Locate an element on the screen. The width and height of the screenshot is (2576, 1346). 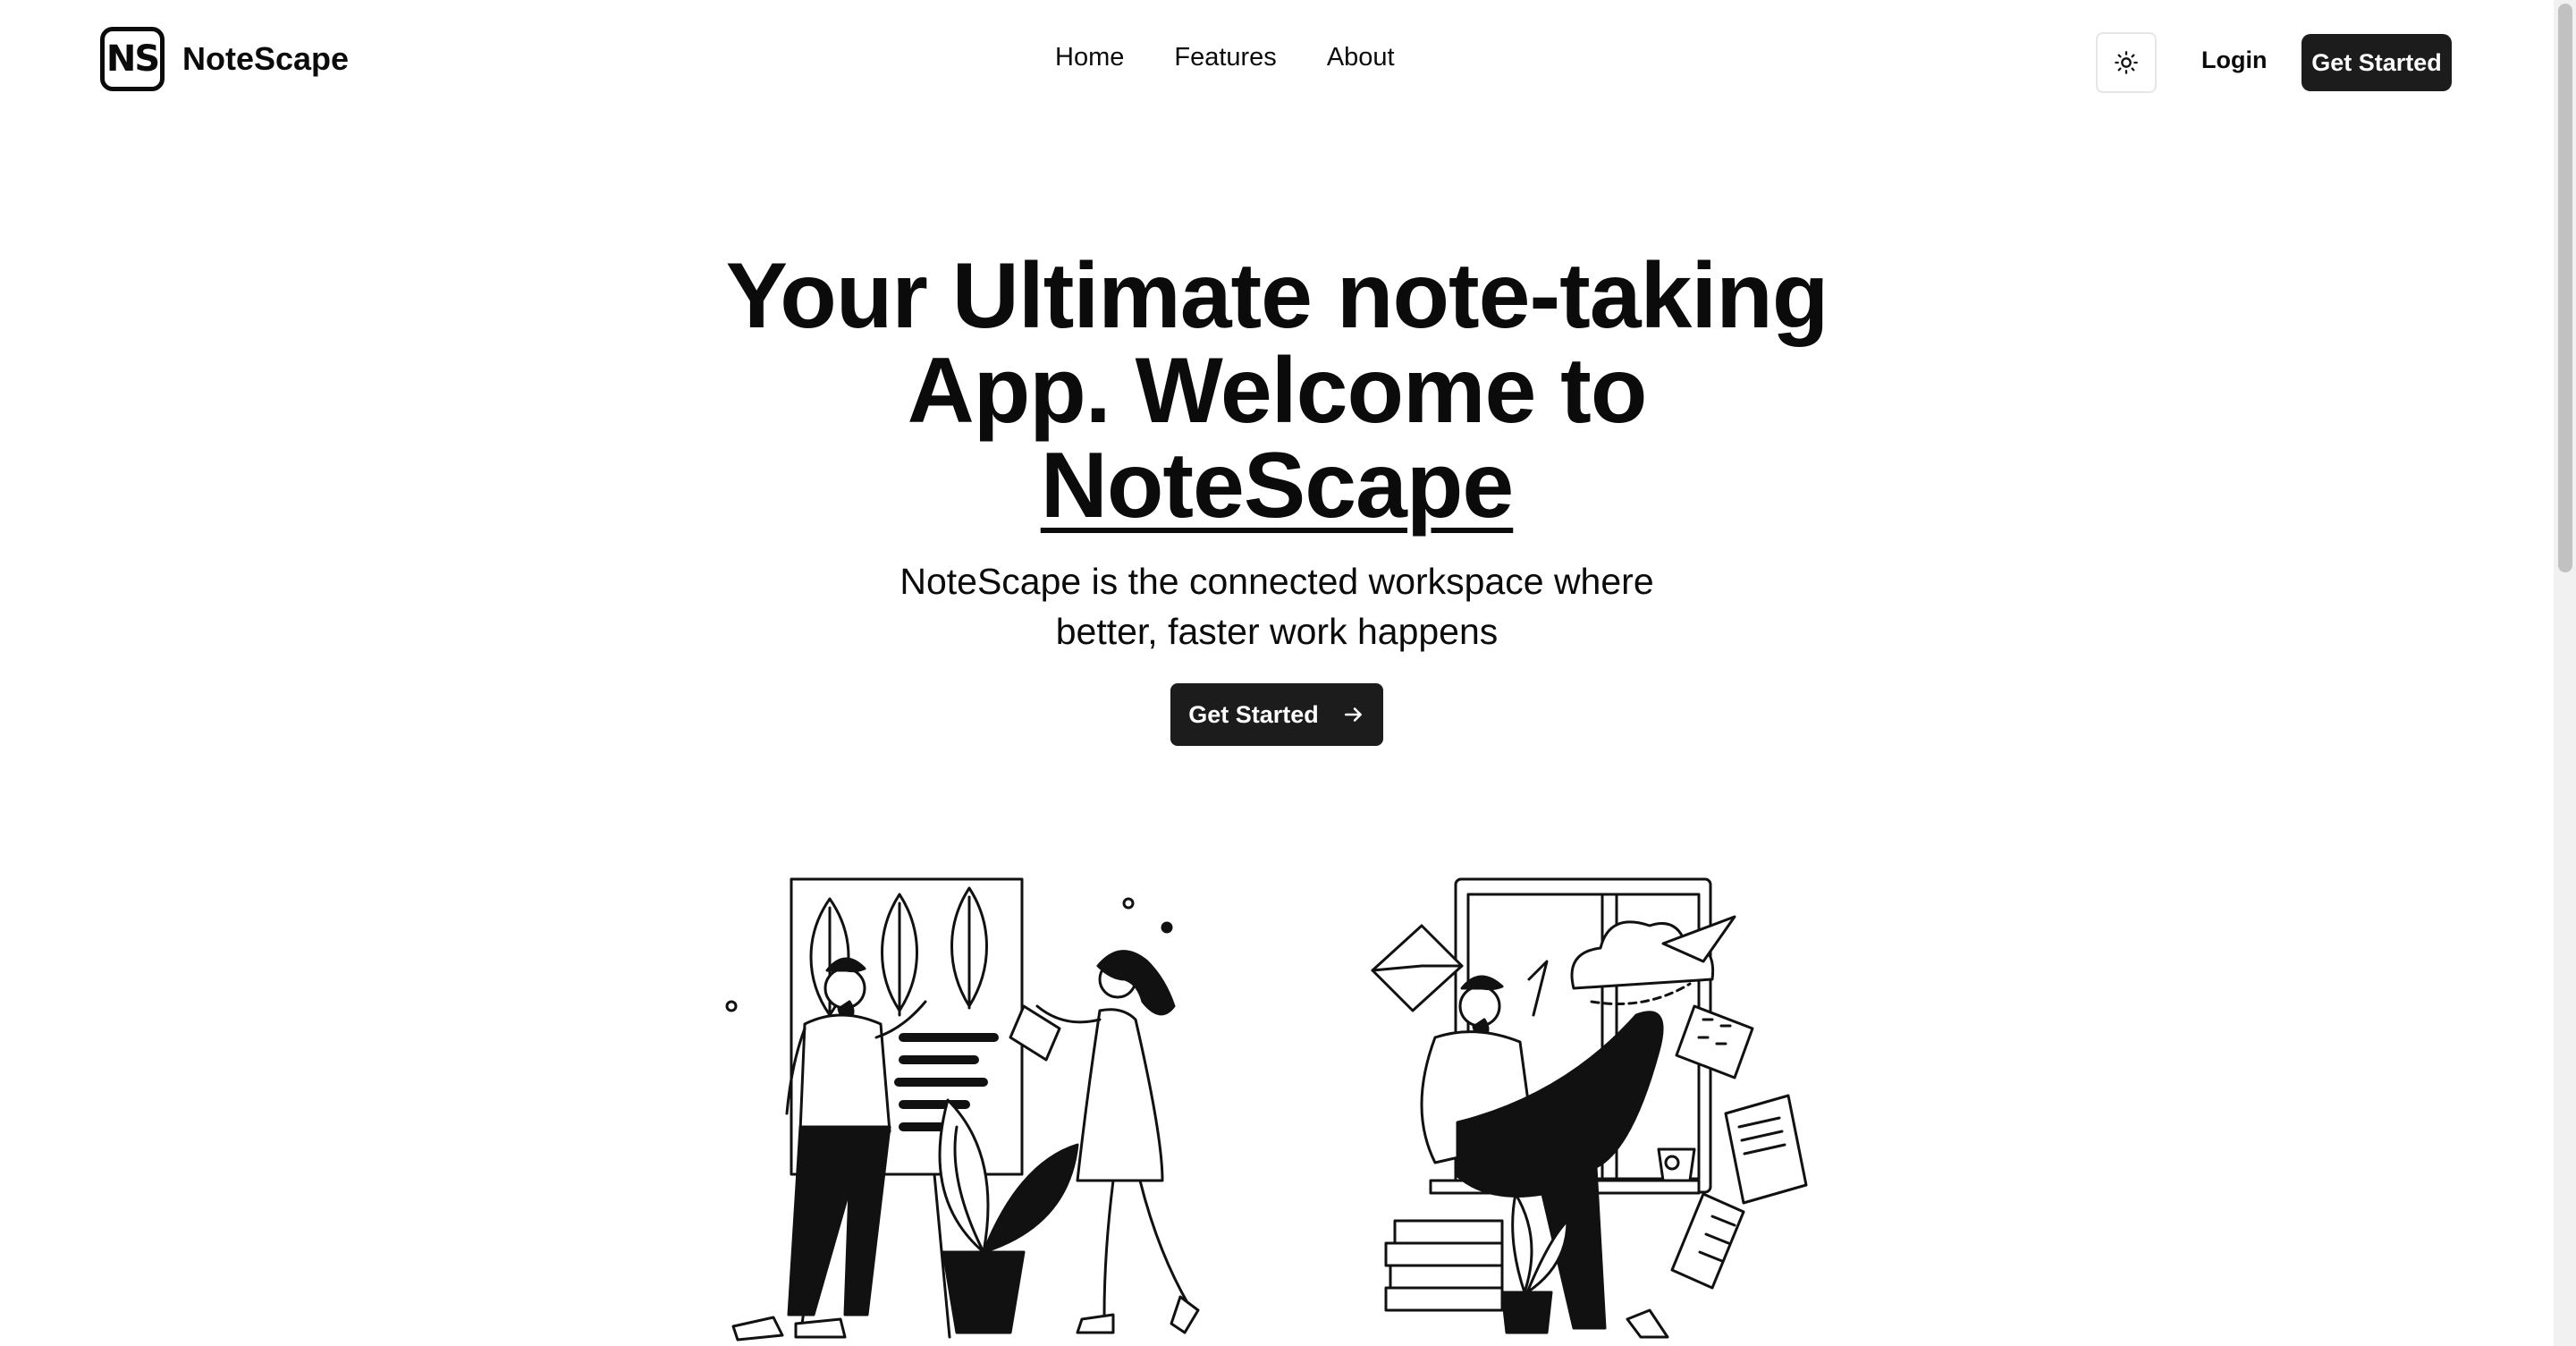
nav-links: Home Features About is located at coordinates (1225, 57).